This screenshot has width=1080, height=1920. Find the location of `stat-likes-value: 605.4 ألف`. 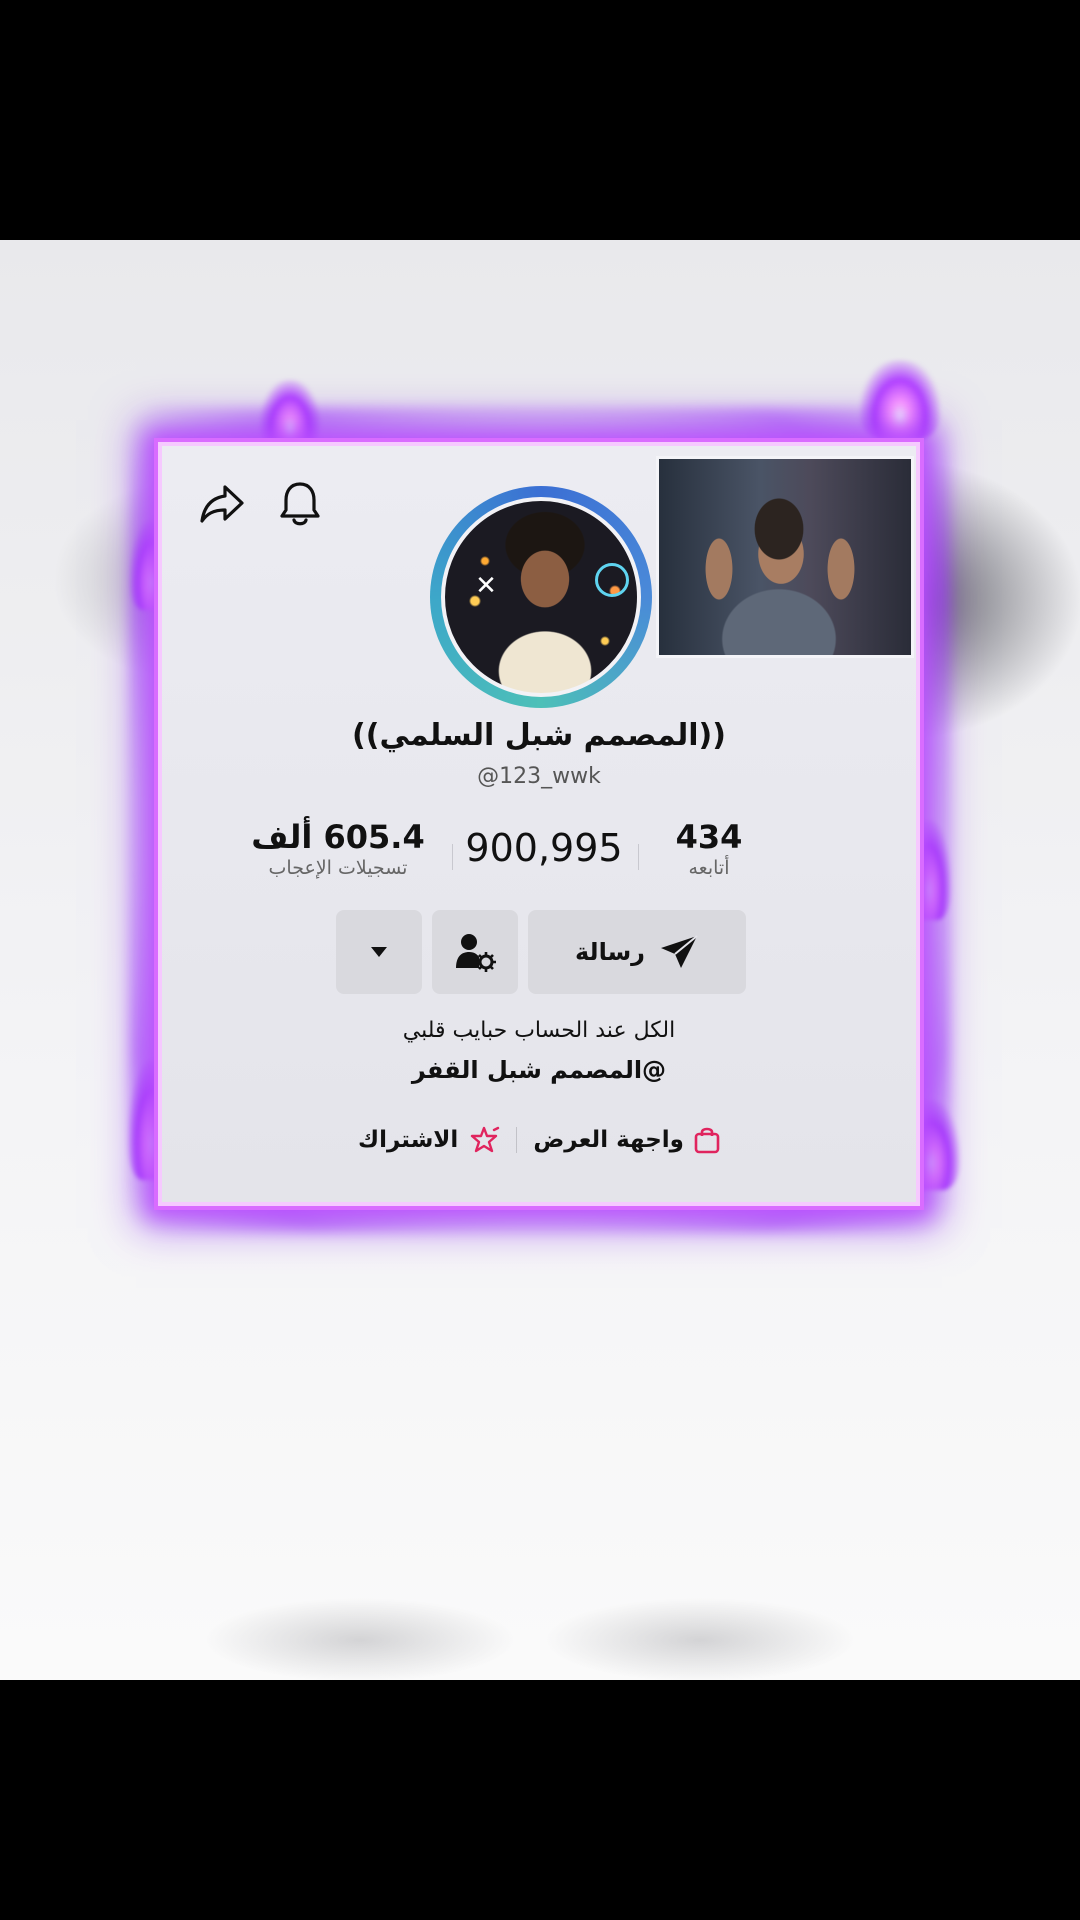

stat-likes-value: 605.4 ألف is located at coordinates (338, 837).